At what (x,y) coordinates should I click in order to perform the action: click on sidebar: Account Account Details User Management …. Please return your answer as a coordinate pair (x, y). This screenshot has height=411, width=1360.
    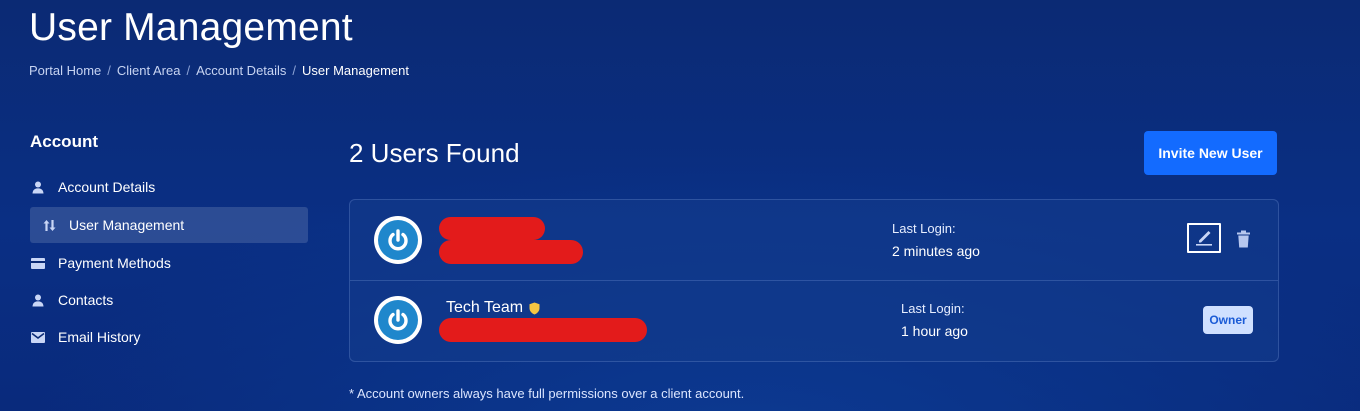
    Looking at the image, I should click on (169, 244).